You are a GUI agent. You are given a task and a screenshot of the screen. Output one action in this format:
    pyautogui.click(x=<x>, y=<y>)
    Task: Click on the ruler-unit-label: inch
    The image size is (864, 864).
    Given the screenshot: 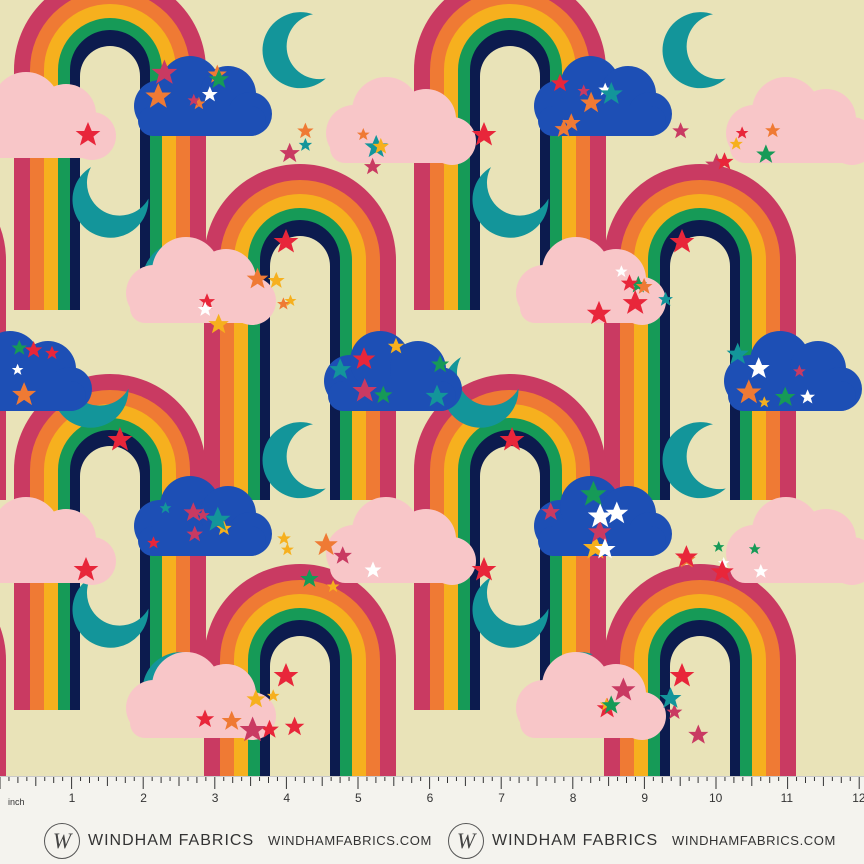 What is the action you would take?
    pyautogui.click(x=16, y=802)
    